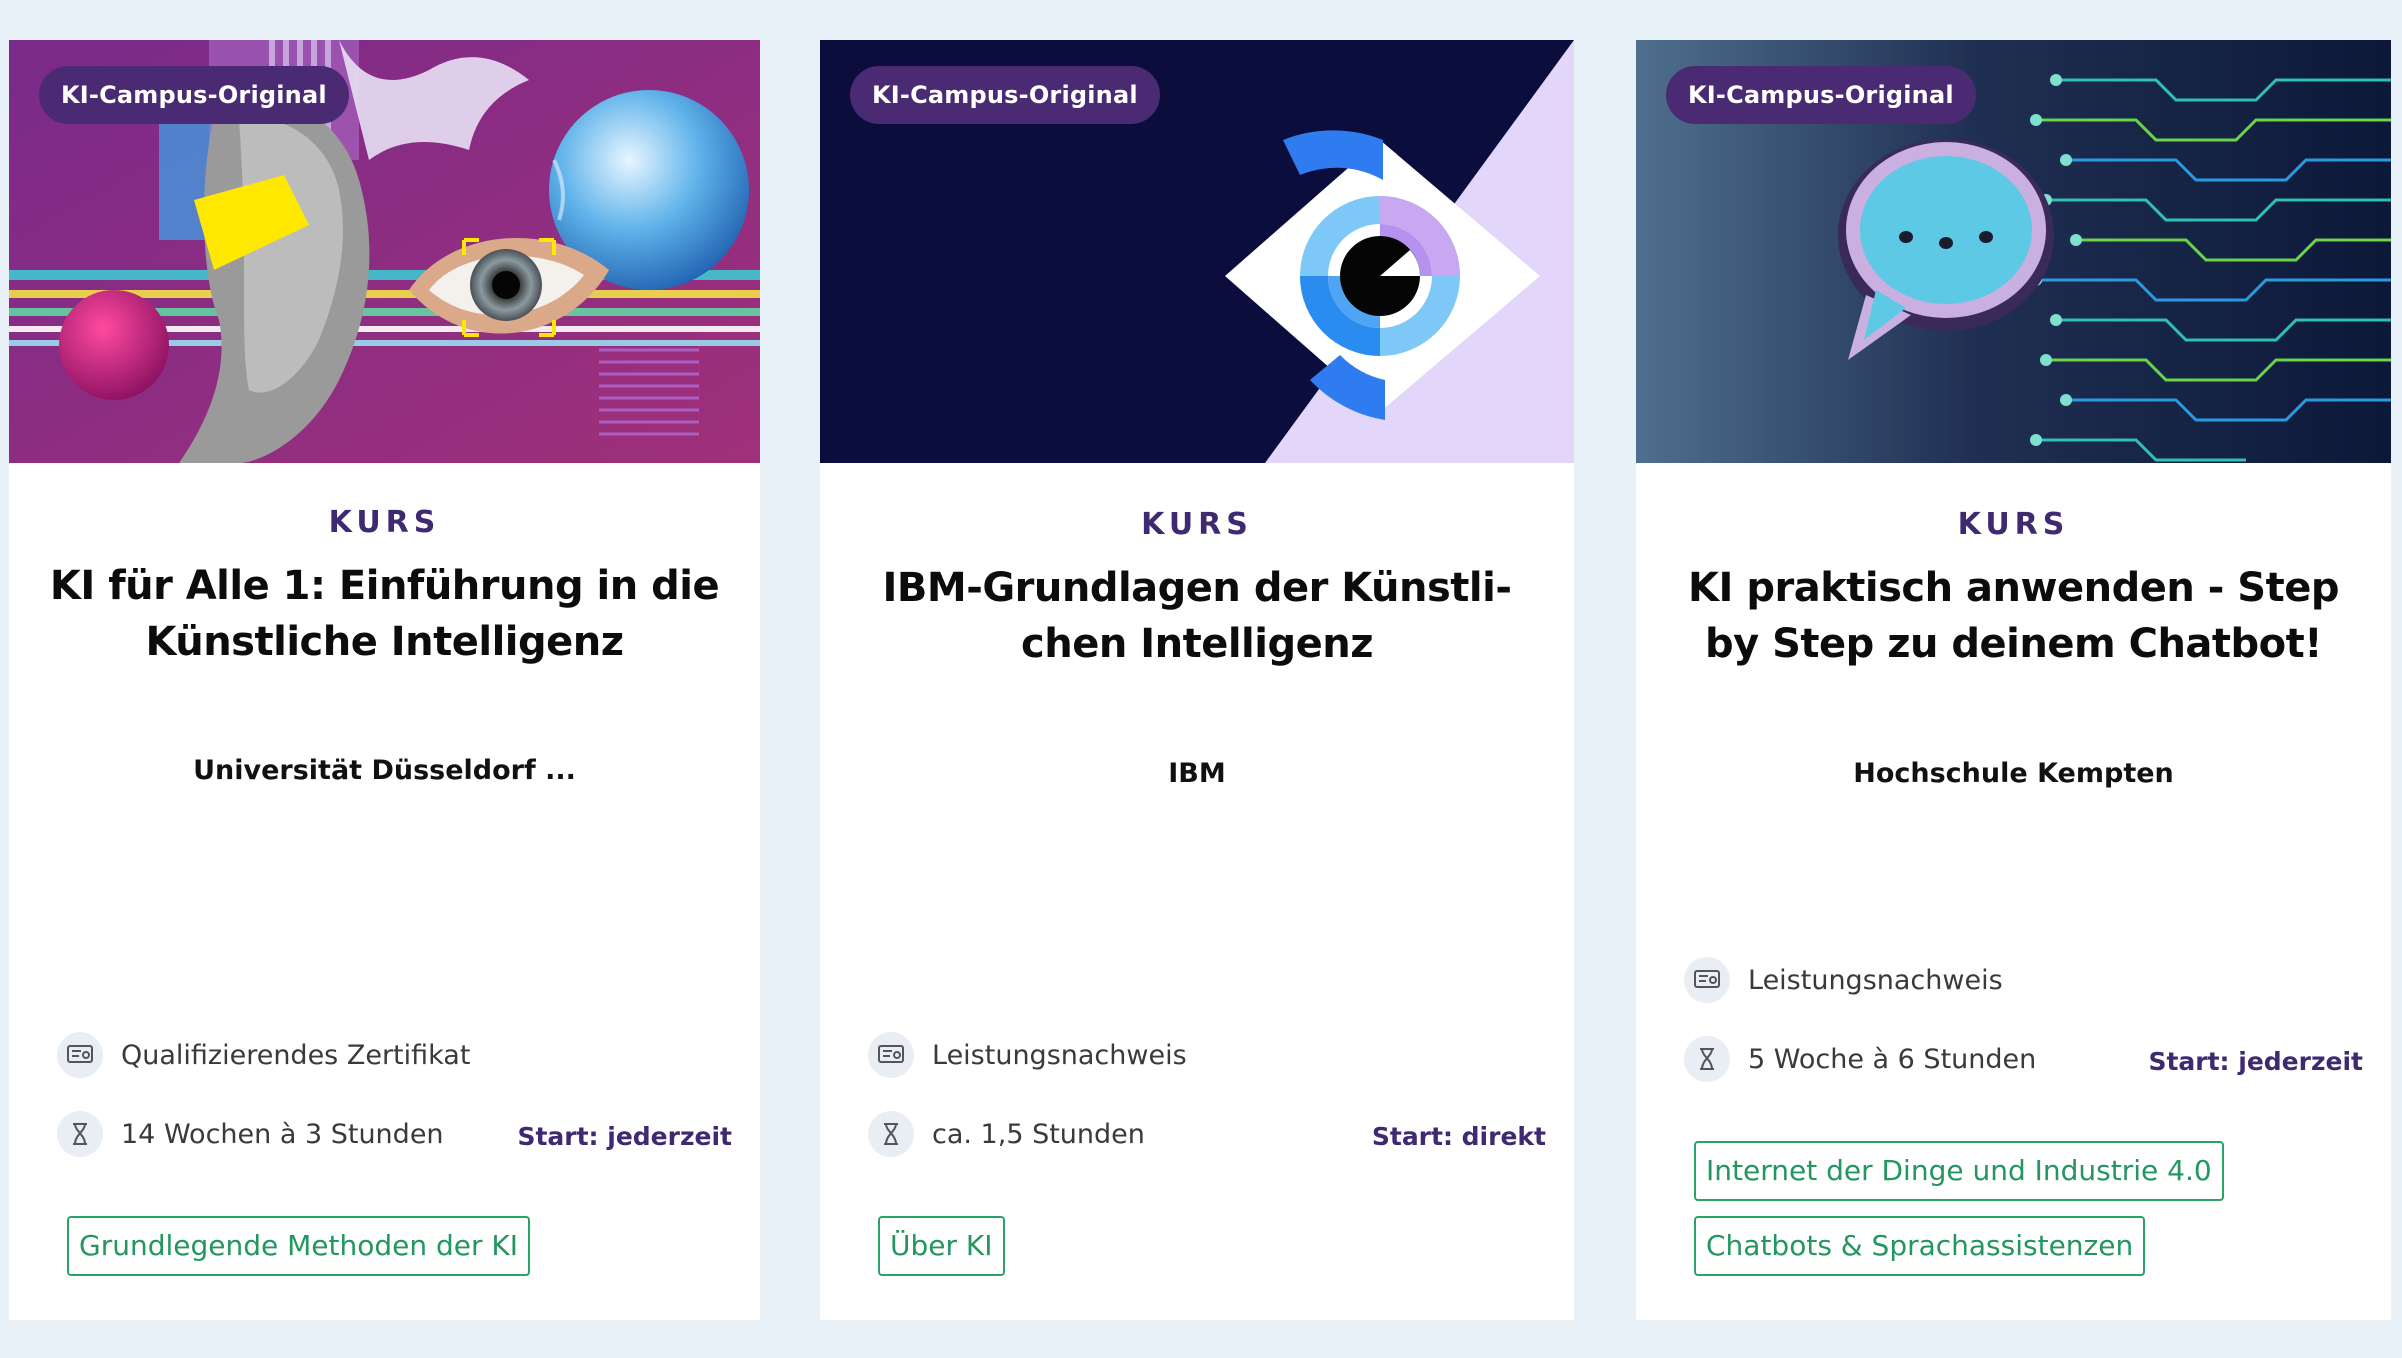 The image size is (2402, 1358). I want to click on topic-tag: Über KI, so click(941, 1246).